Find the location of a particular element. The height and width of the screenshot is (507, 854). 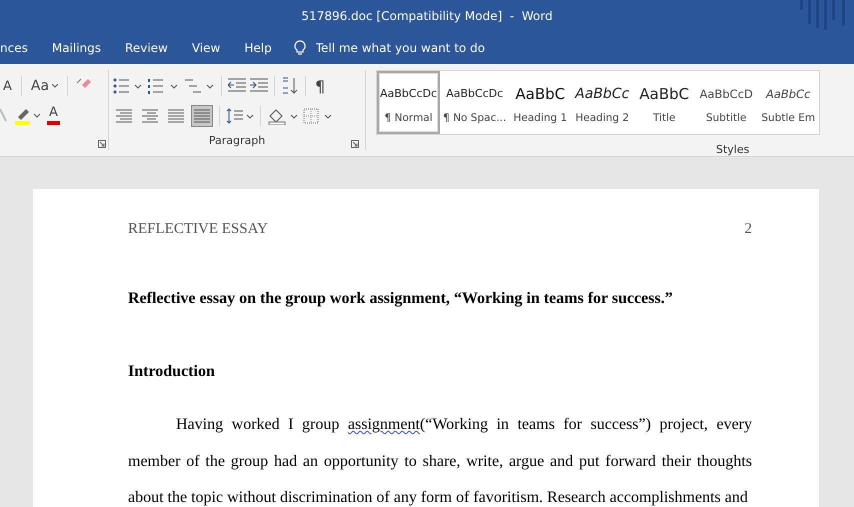

ribbon-tab: Help is located at coordinates (258, 48).